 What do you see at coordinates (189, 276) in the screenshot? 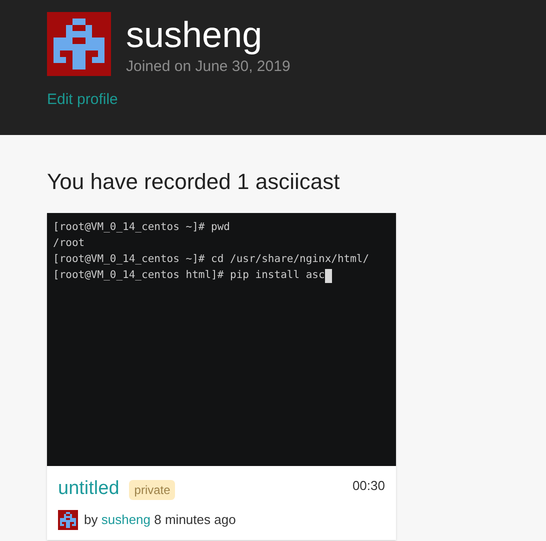
I see `terminal-line: [root@VM_0_14_centos html]# pip install asc` at bounding box center [189, 276].